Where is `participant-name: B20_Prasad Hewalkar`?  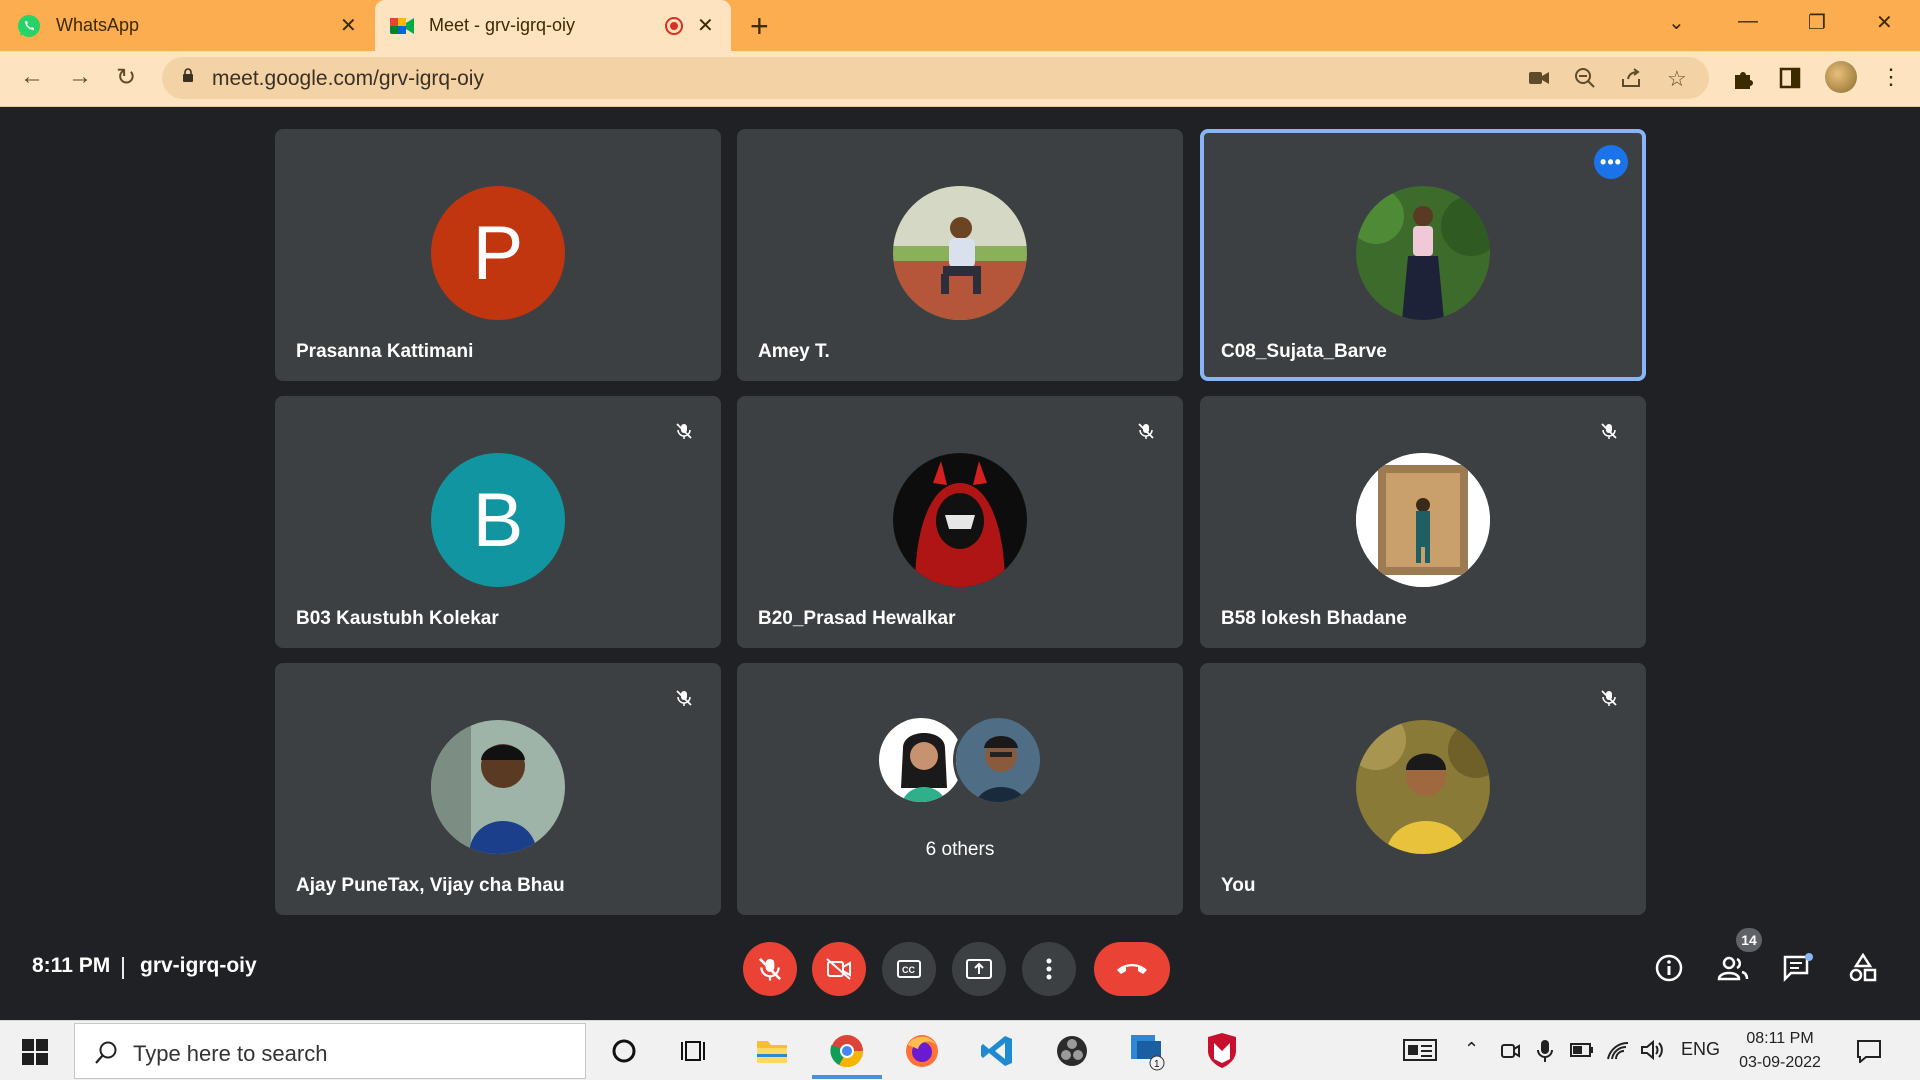
participant-name: B20_Prasad Hewalkar is located at coordinates (857, 618).